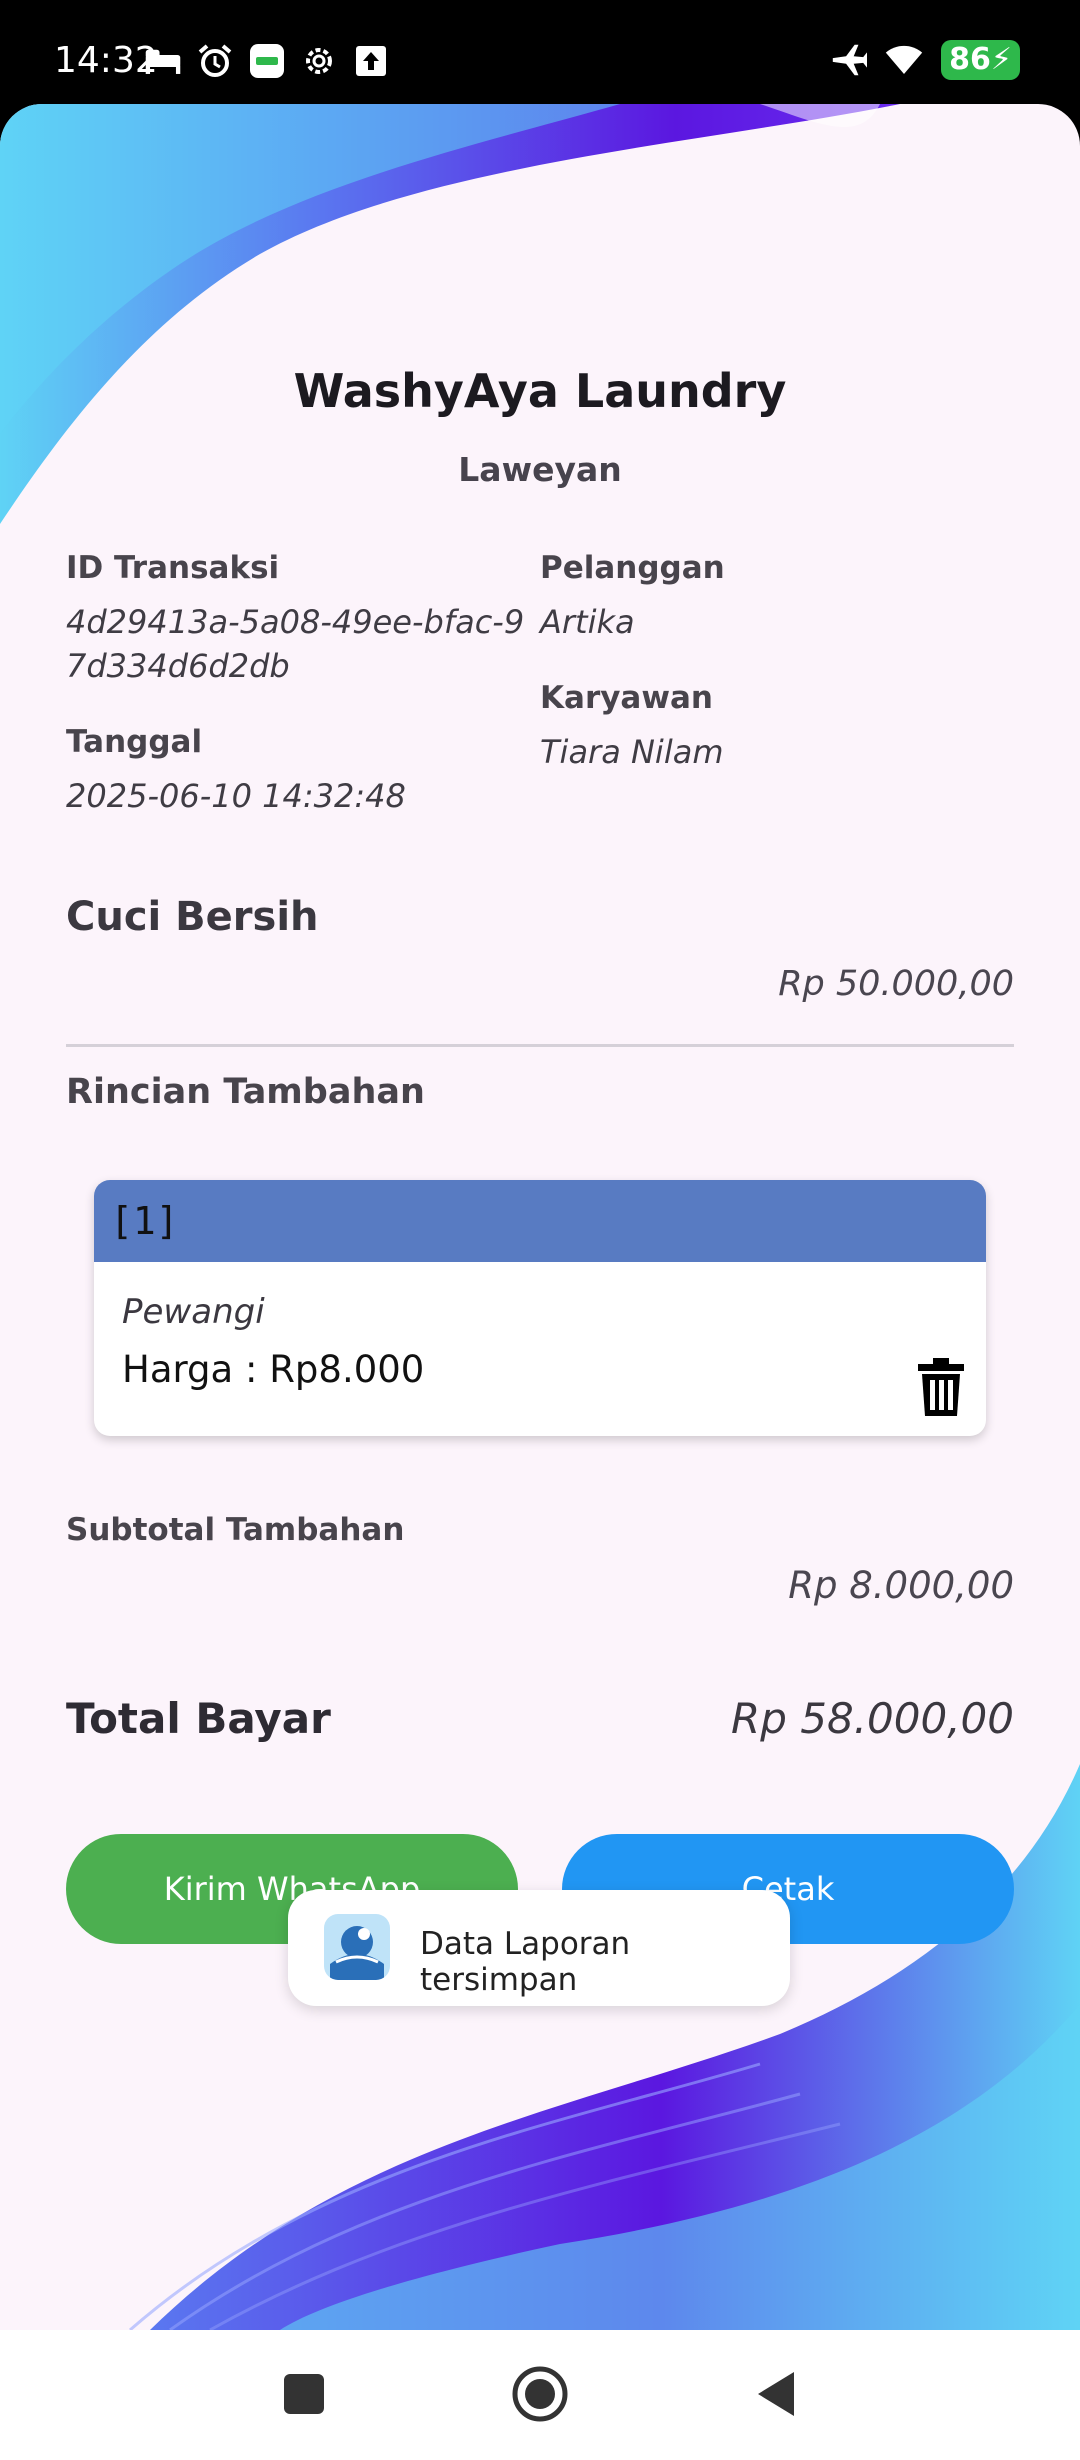  Describe the element at coordinates (273, 1369) in the screenshot. I see `extra-item-price: Harga : Rp8.000` at that location.